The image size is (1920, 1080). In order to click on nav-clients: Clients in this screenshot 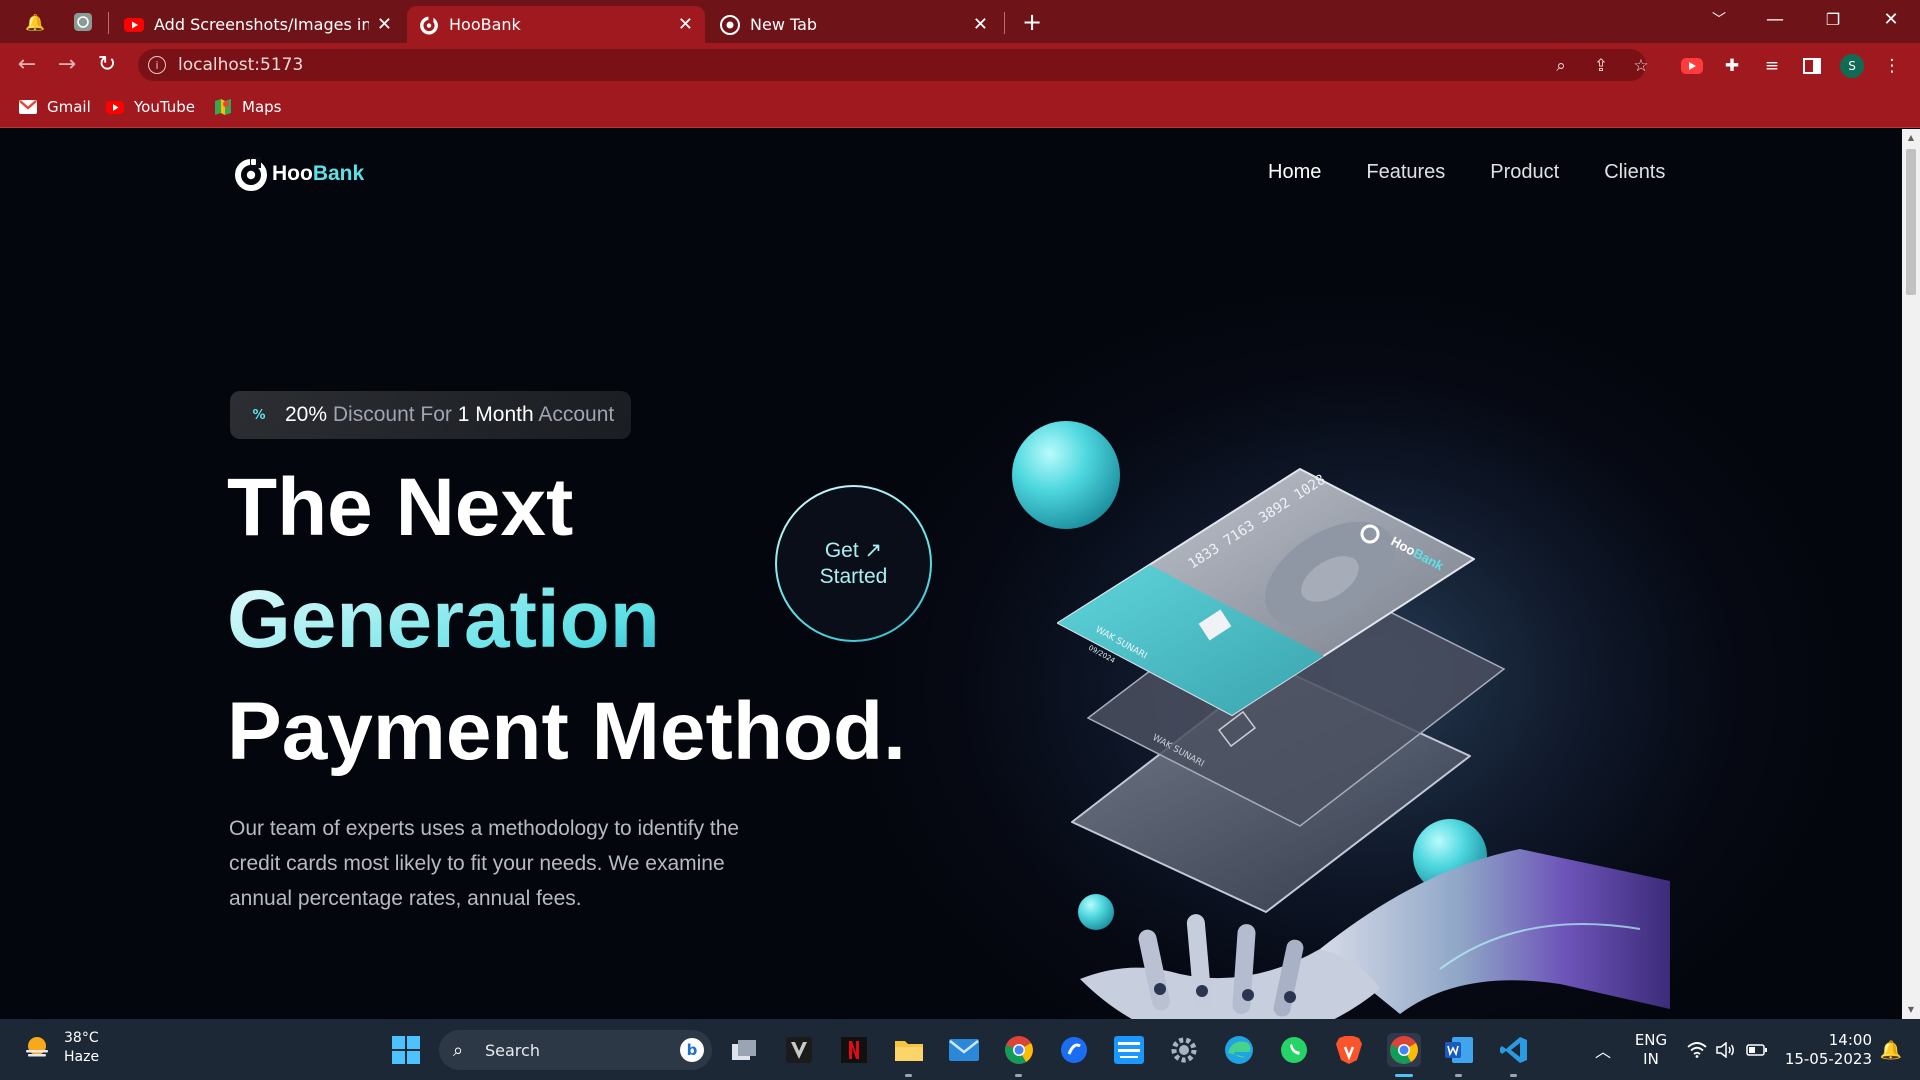, I will do `click(1634, 172)`.